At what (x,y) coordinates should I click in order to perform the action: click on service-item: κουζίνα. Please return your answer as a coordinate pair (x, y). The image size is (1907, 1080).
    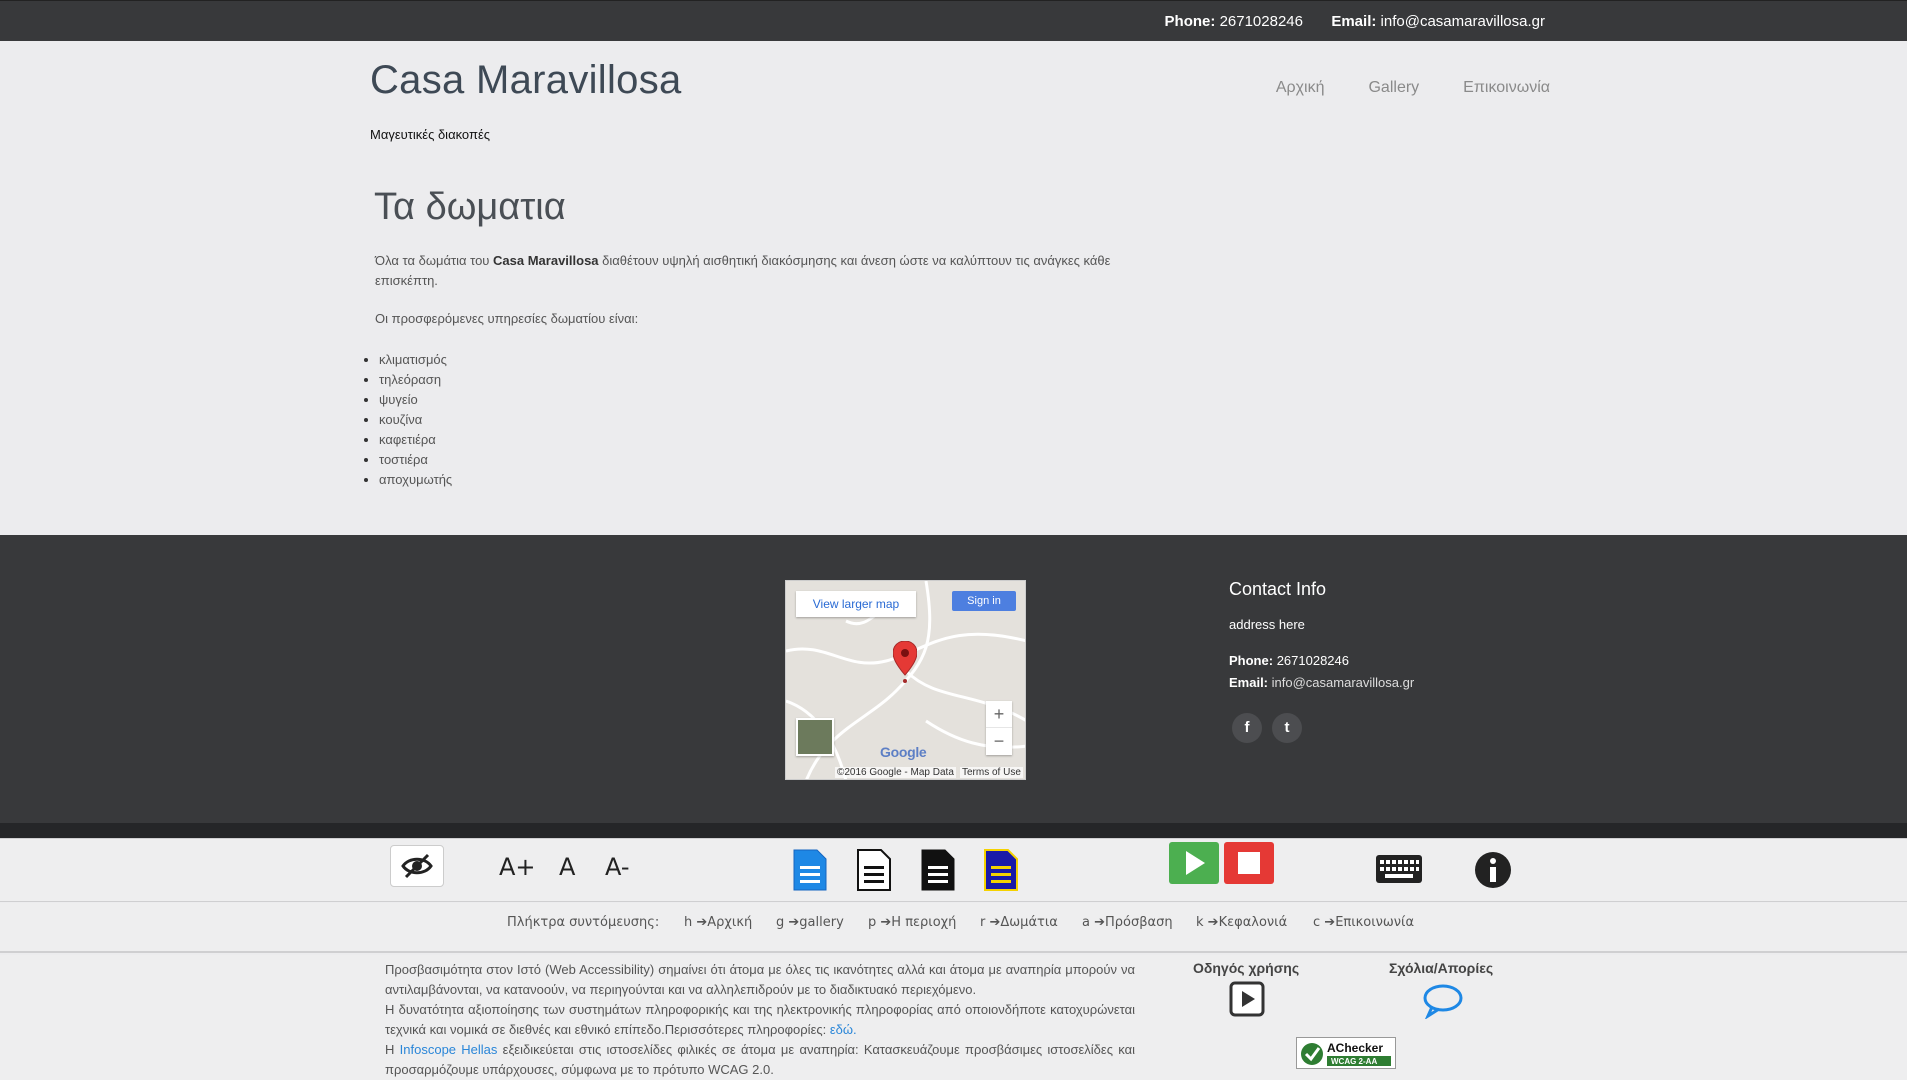
    Looking at the image, I should click on (415, 420).